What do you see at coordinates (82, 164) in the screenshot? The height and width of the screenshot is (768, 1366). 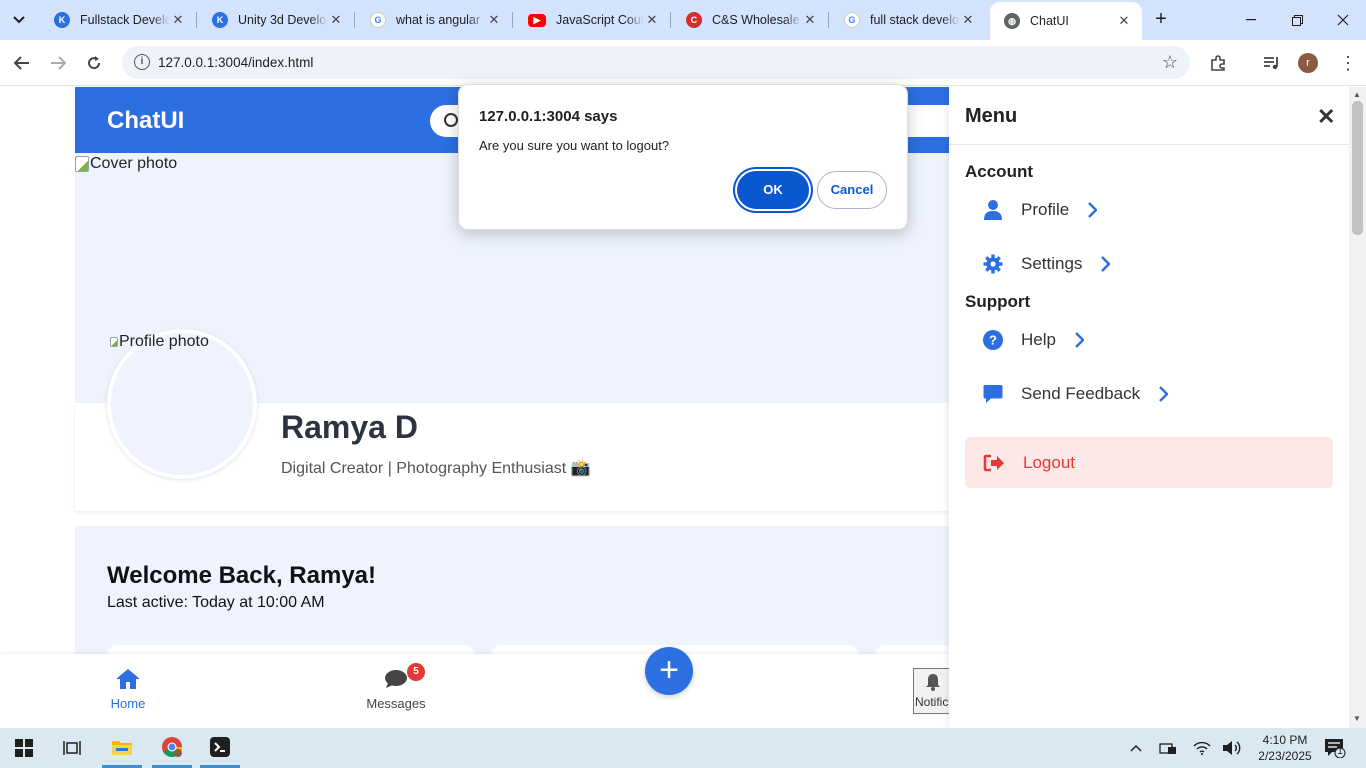 I see `broken-image-icon` at bounding box center [82, 164].